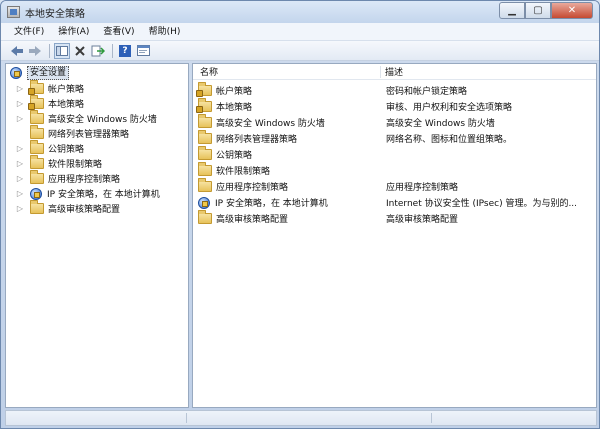 The height and width of the screenshot is (429, 600). I want to click on tree-item-advanced-audit: ▷ 高级审核策略配置, so click(68, 208).